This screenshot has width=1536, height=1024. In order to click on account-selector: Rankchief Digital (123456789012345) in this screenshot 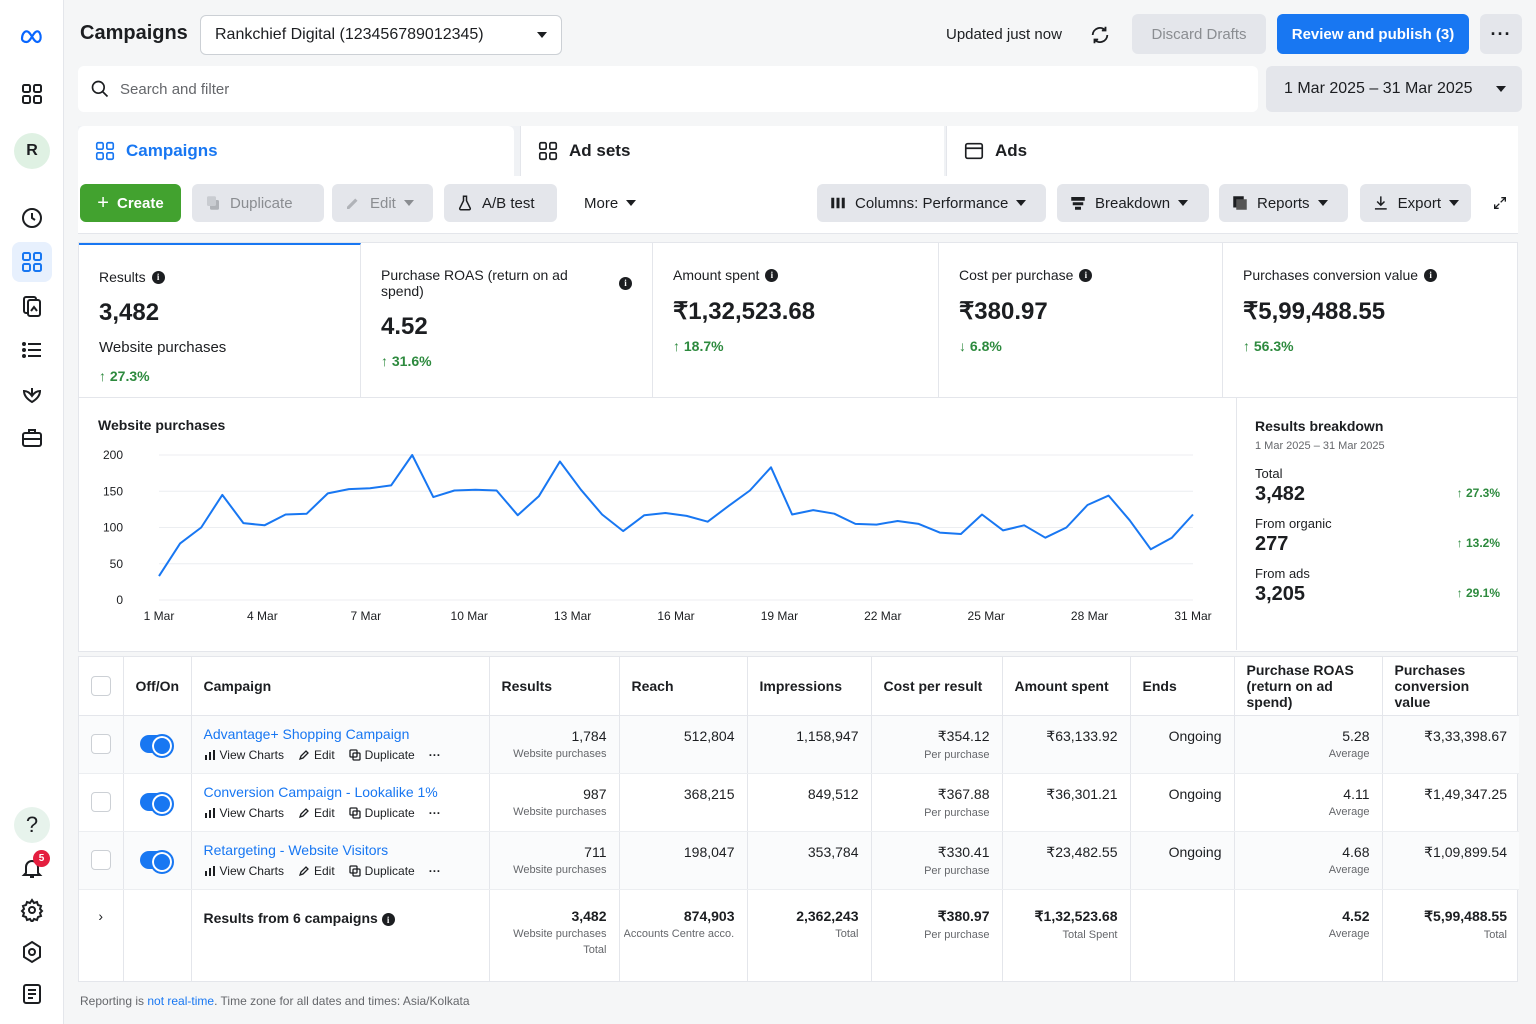, I will do `click(381, 35)`.